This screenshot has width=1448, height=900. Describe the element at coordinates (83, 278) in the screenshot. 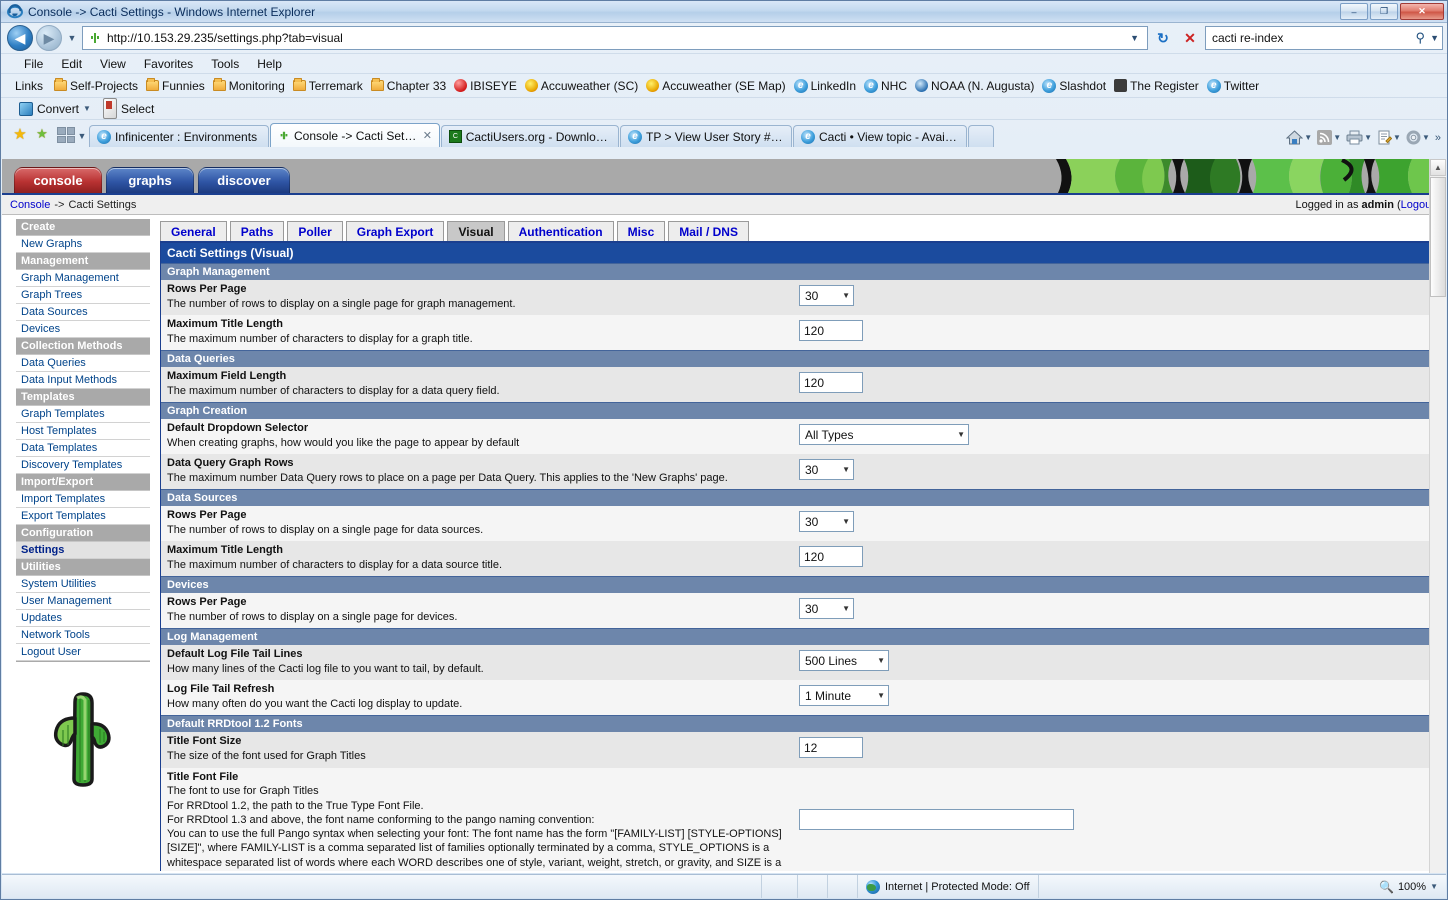

I see `sidebar-item-graph-management: Graph Management` at that location.